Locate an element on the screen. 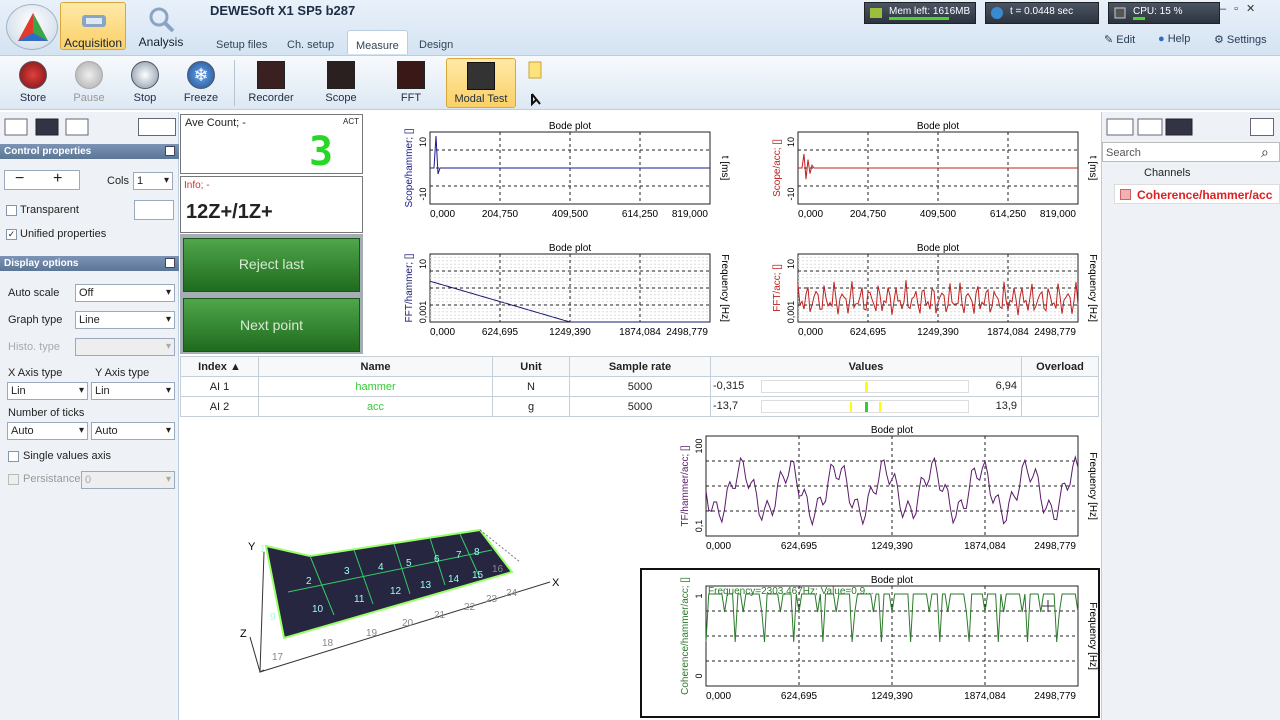  ticks-x-select: Auto is located at coordinates (47, 431).